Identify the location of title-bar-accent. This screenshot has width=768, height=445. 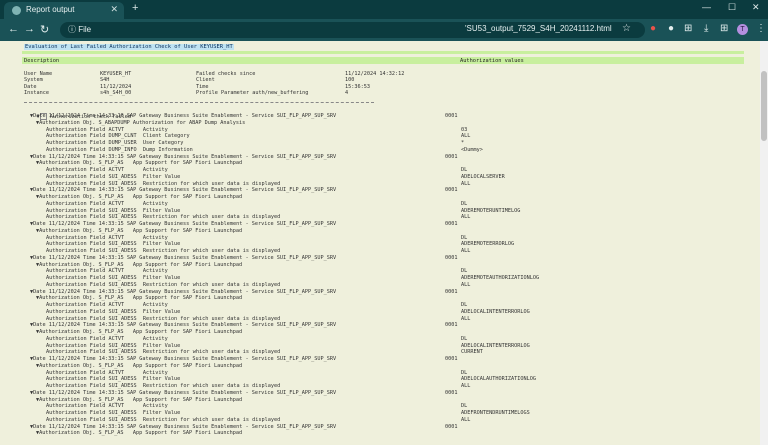
(383, 52).